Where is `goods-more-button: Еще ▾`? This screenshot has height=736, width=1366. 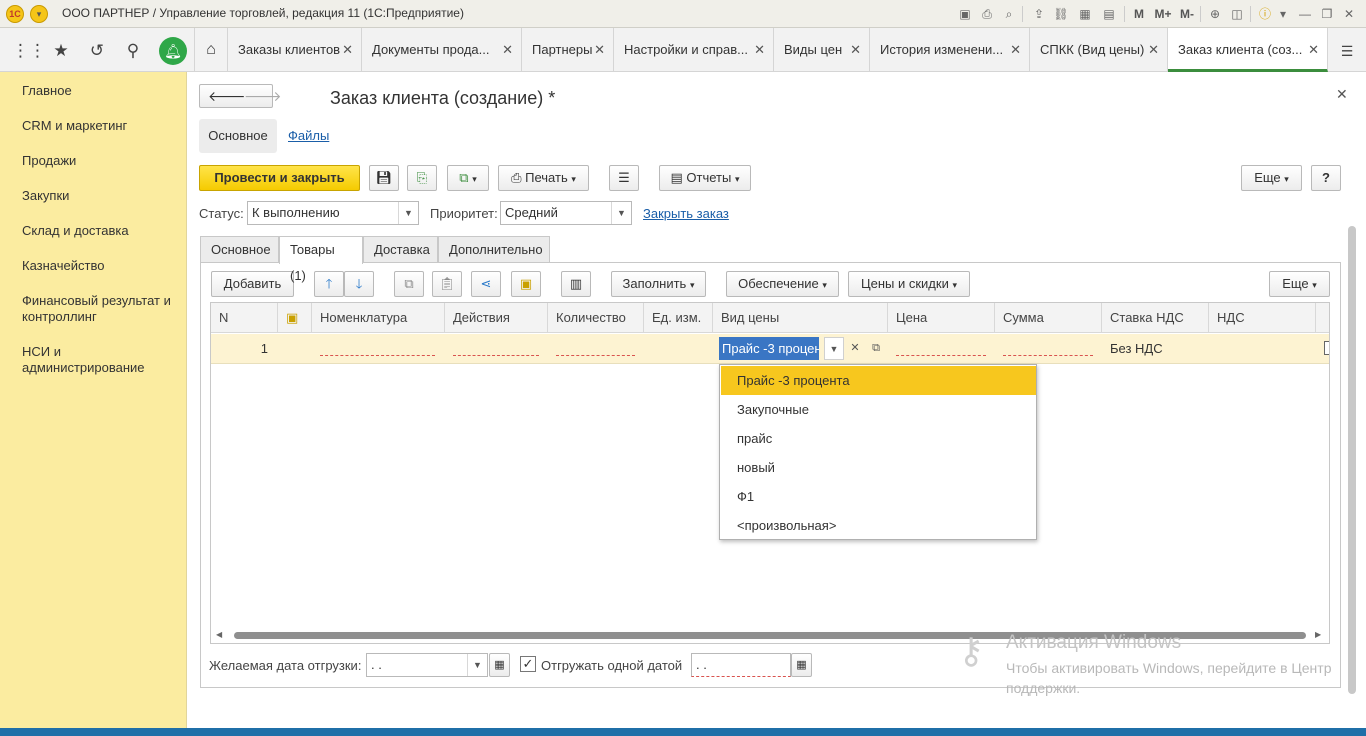 goods-more-button: Еще ▾ is located at coordinates (1299, 284).